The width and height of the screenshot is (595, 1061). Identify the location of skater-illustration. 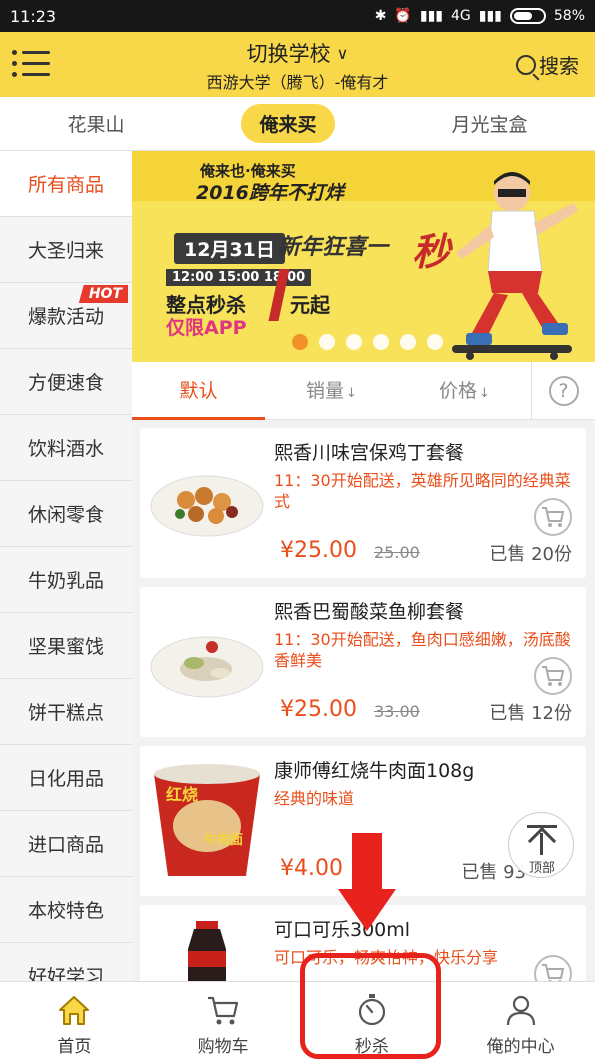
(515, 266).